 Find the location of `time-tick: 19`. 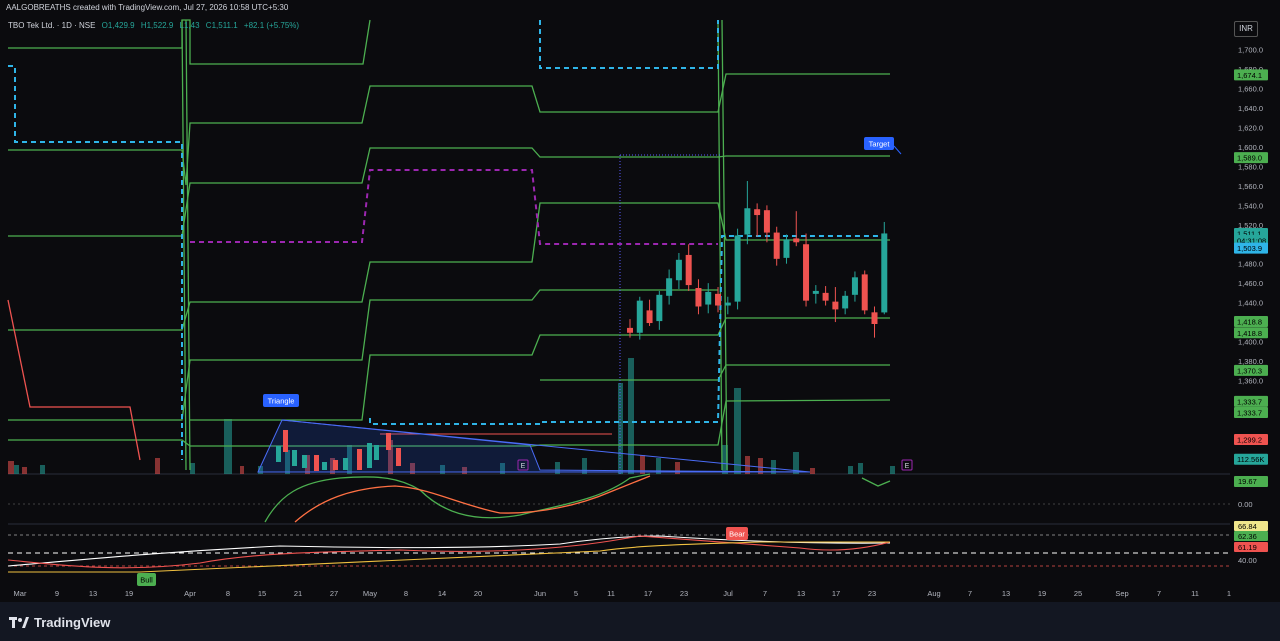

time-tick: 19 is located at coordinates (129, 593).